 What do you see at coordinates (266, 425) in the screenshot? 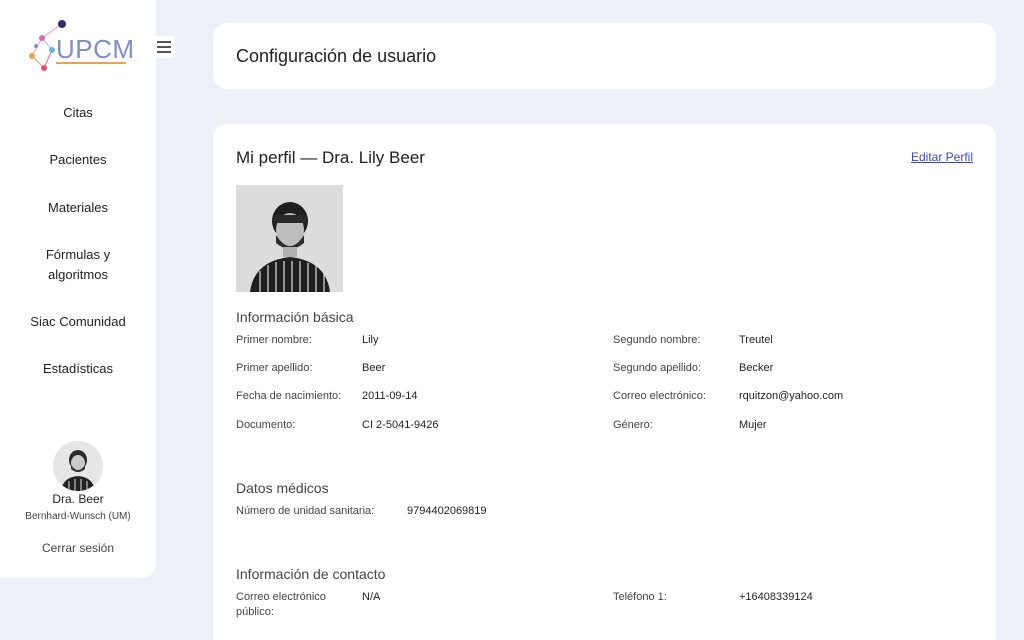
I see `document-label: Documento:` at bounding box center [266, 425].